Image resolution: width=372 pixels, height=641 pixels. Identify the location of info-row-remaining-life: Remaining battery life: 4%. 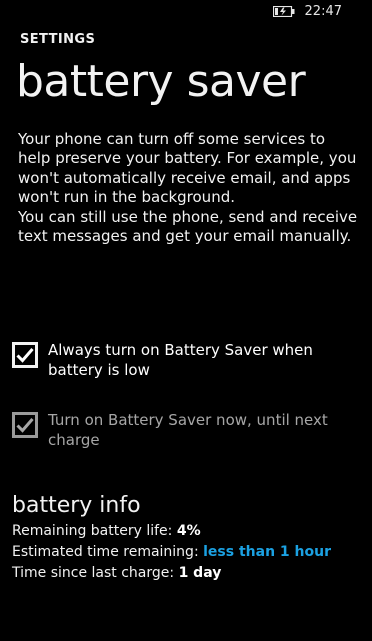
(171, 531).